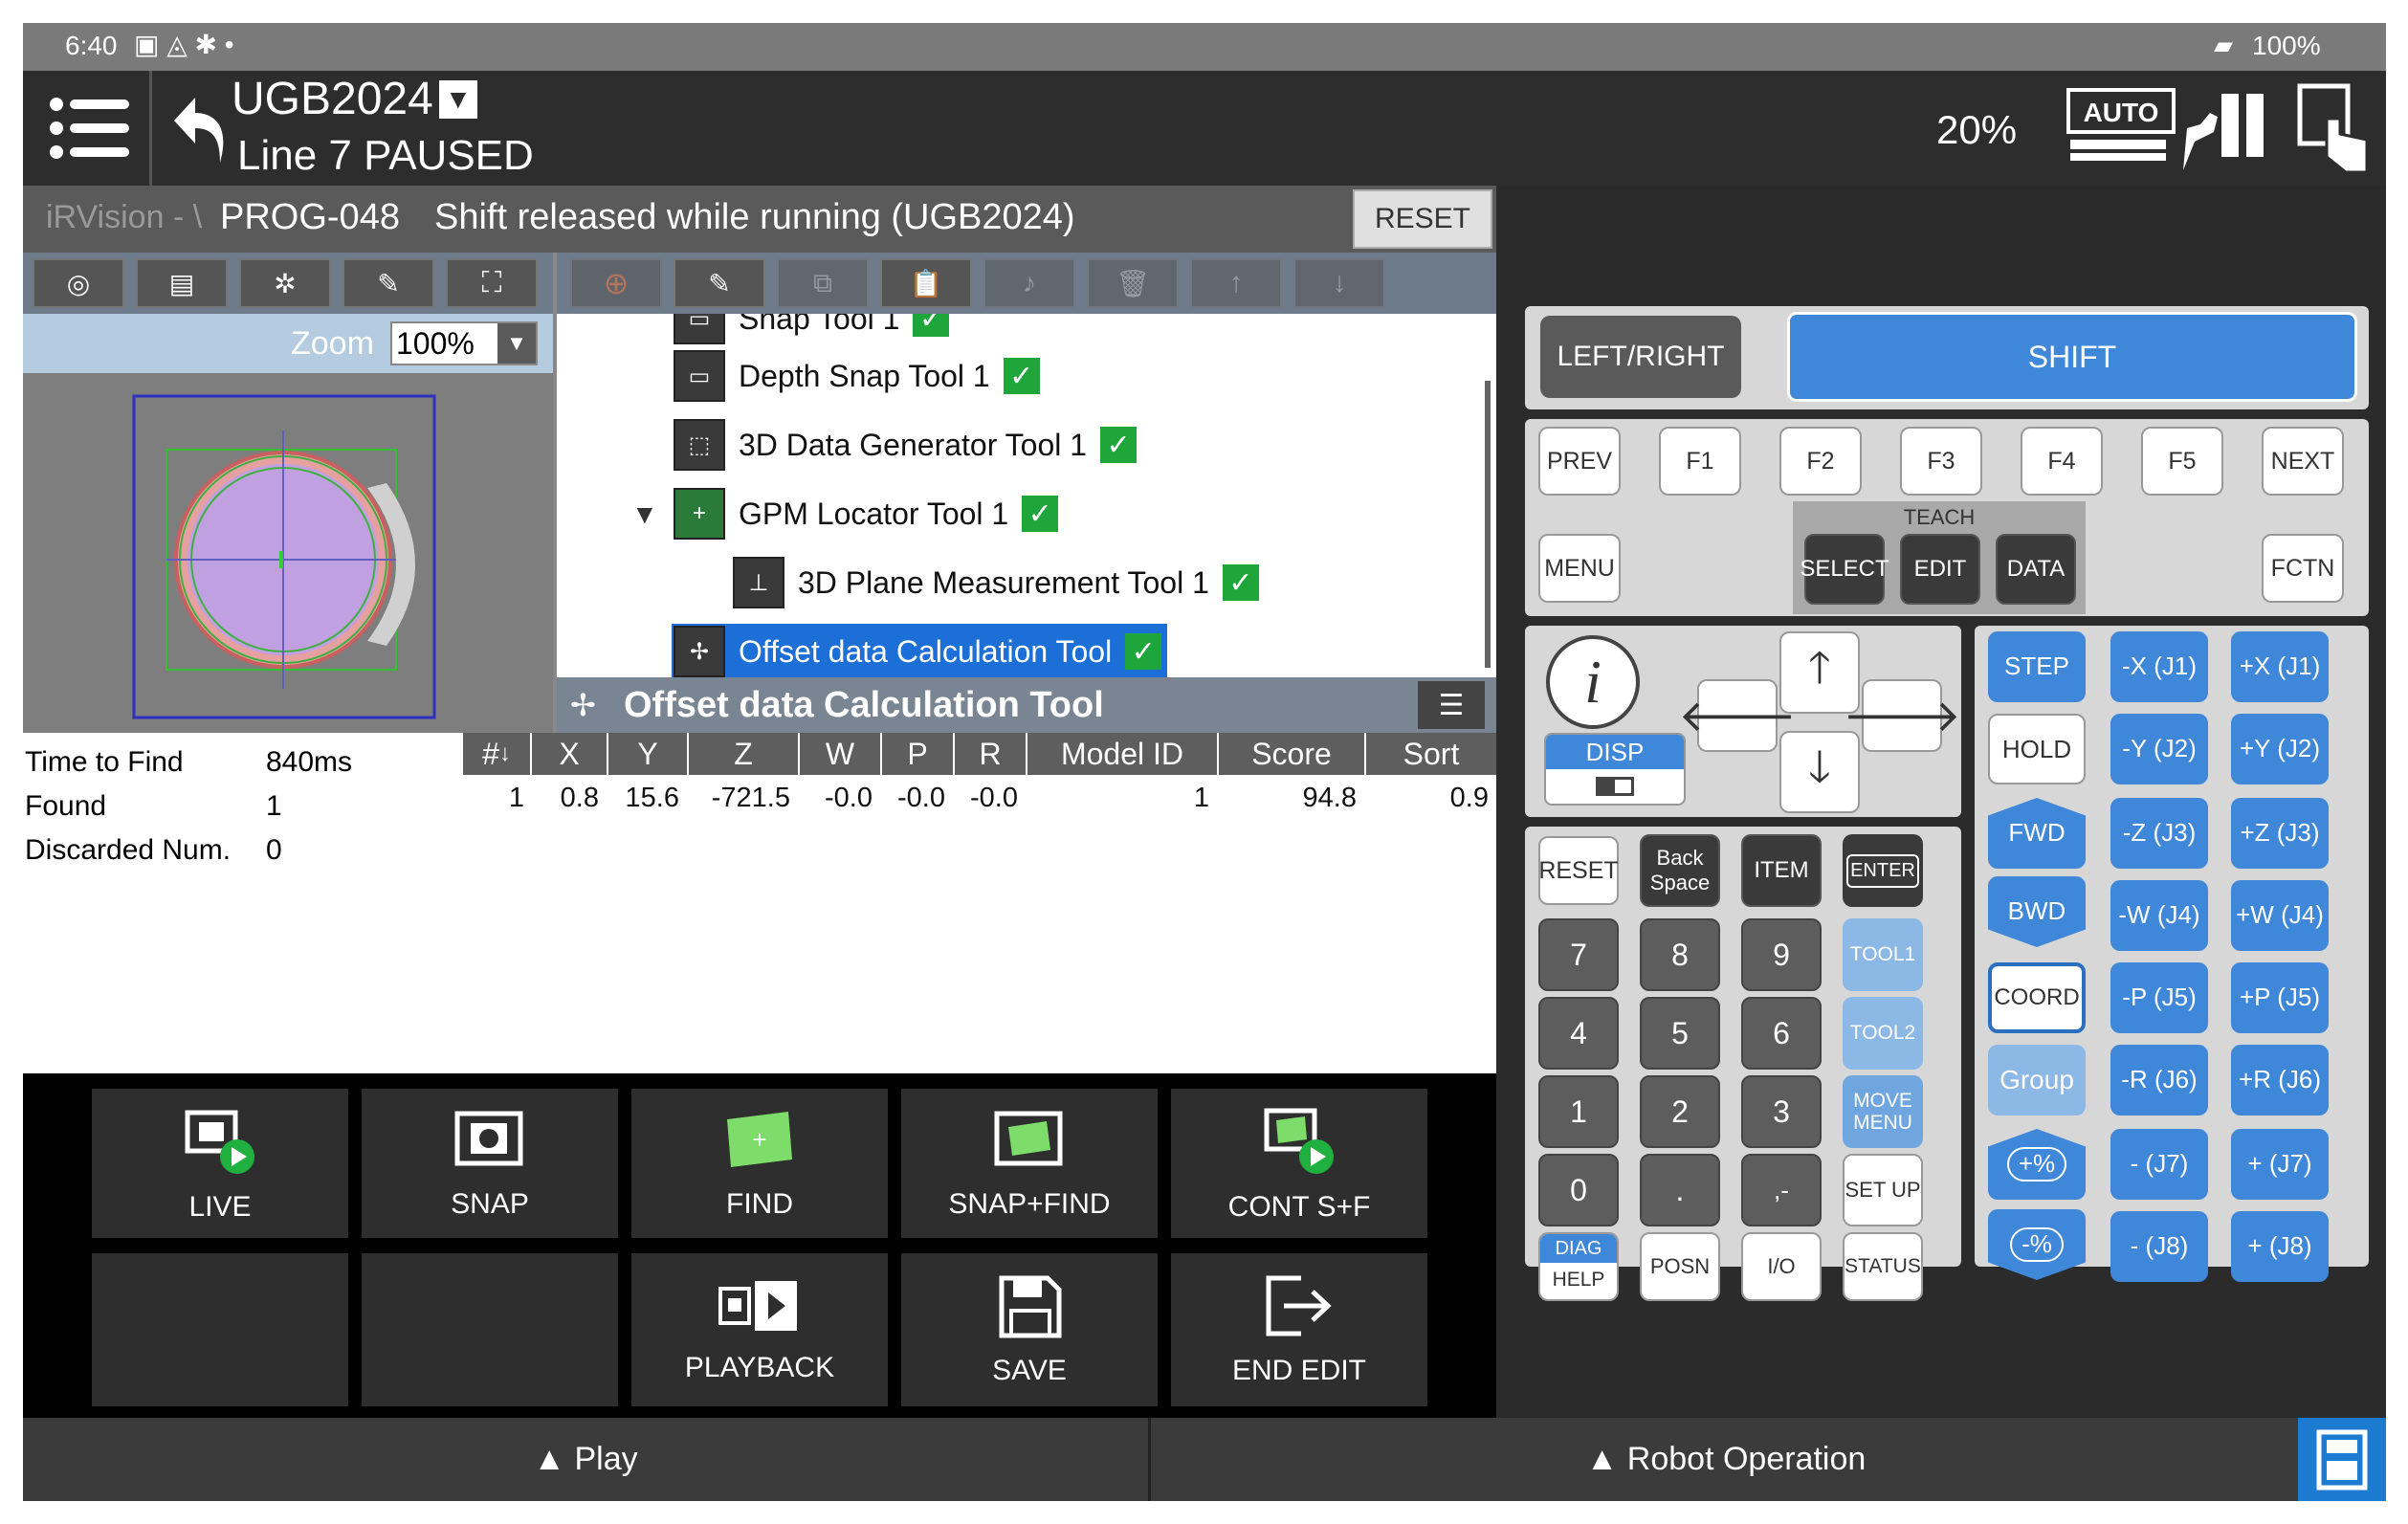 The height and width of the screenshot is (1524, 2408). Describe the element at coordinates (759, 1329) in the screenshot. I see `playback-button: PLAYBACK` at that location.